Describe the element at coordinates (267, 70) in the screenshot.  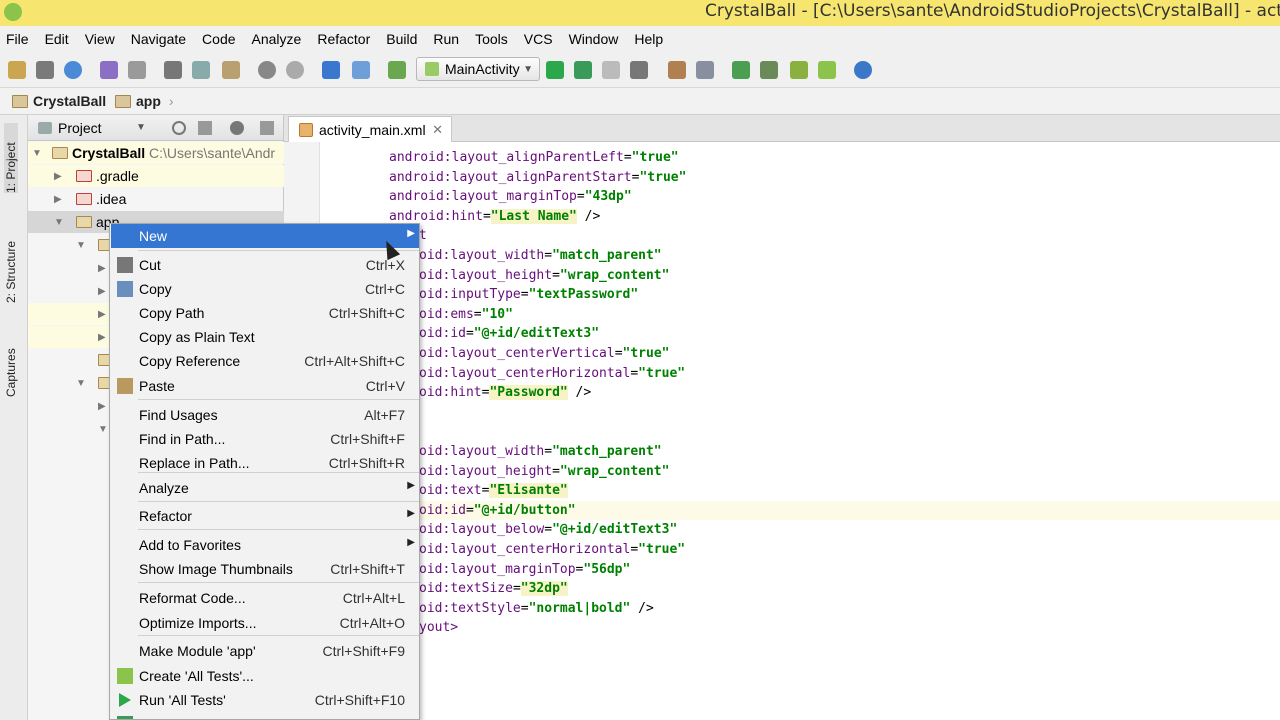
I see `find-icon` at that location.